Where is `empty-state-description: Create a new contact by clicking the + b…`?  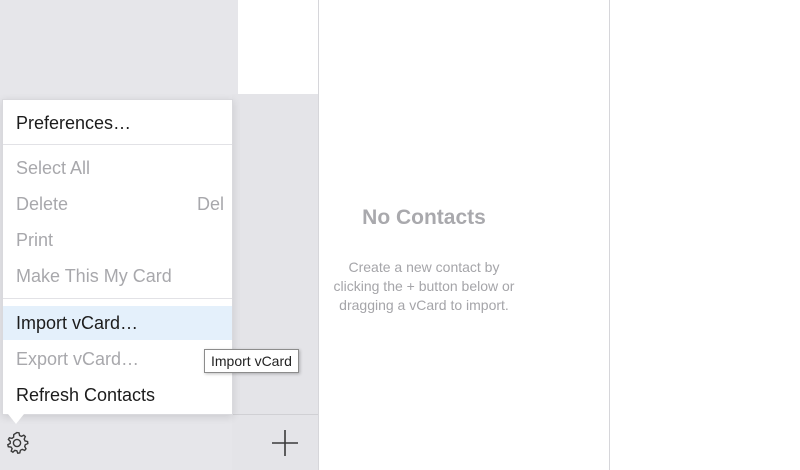 empty-state-description: Create a new contact by clicking the + b… is located at coordinates (424, 286).